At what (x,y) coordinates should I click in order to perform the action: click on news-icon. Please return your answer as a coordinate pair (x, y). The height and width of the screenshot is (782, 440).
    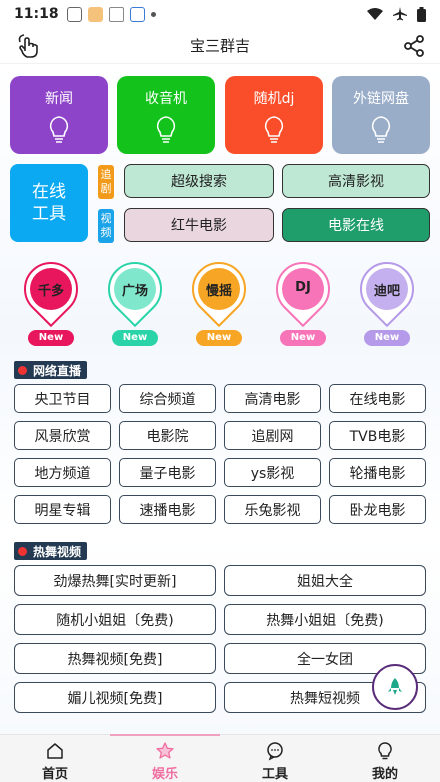
    Looking at the image, I should click on (116, 14).